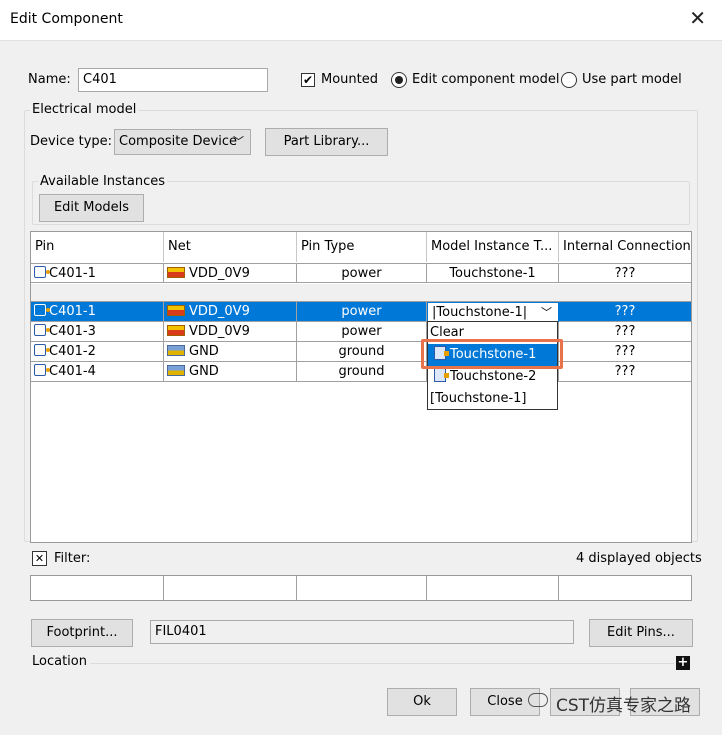  I want to click on filter-input-pin, so click(97, 588).